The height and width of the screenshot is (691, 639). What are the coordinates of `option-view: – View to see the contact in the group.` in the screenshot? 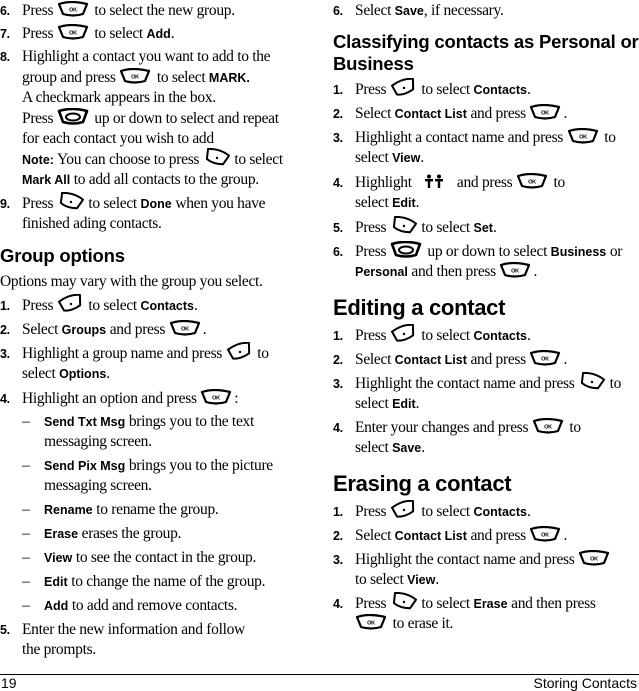 It's located at (170, 558).